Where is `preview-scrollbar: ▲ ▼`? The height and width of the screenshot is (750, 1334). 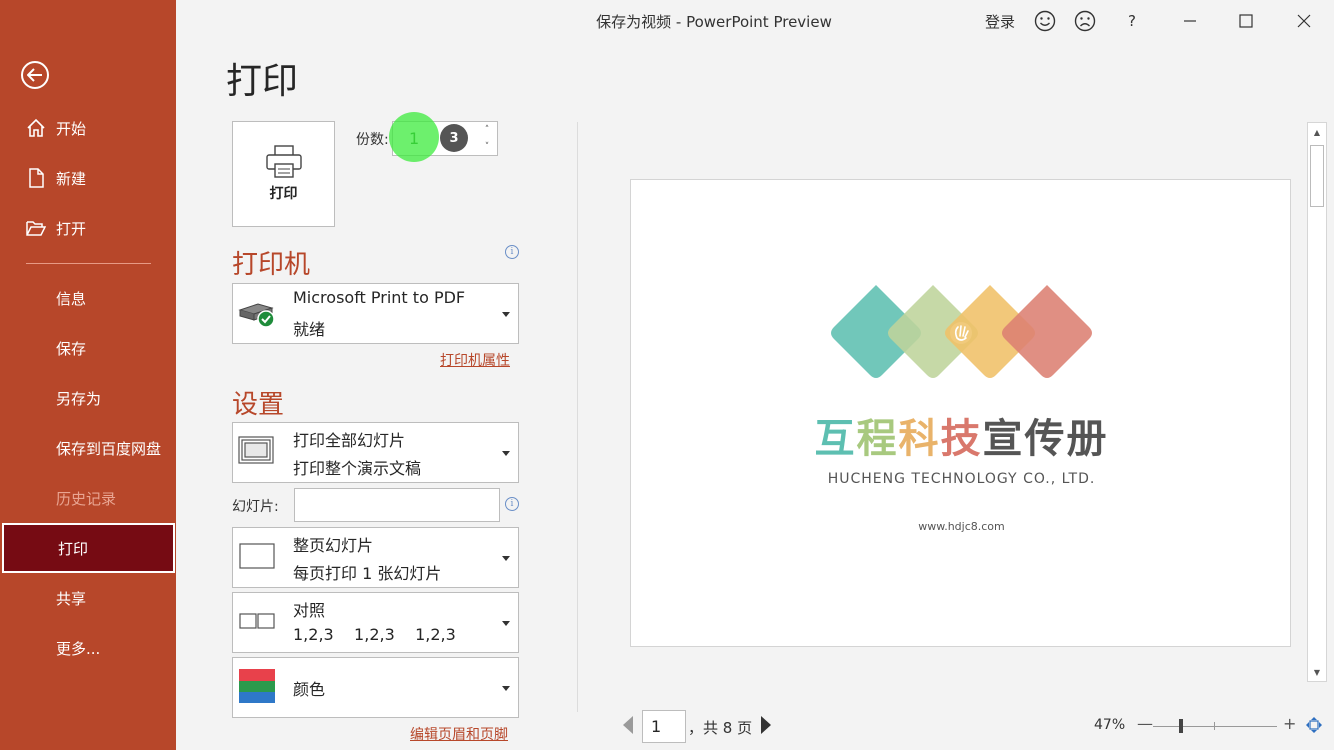
preview-scrollbar: ▲ ▼ is located at coordinates (1317, 402).